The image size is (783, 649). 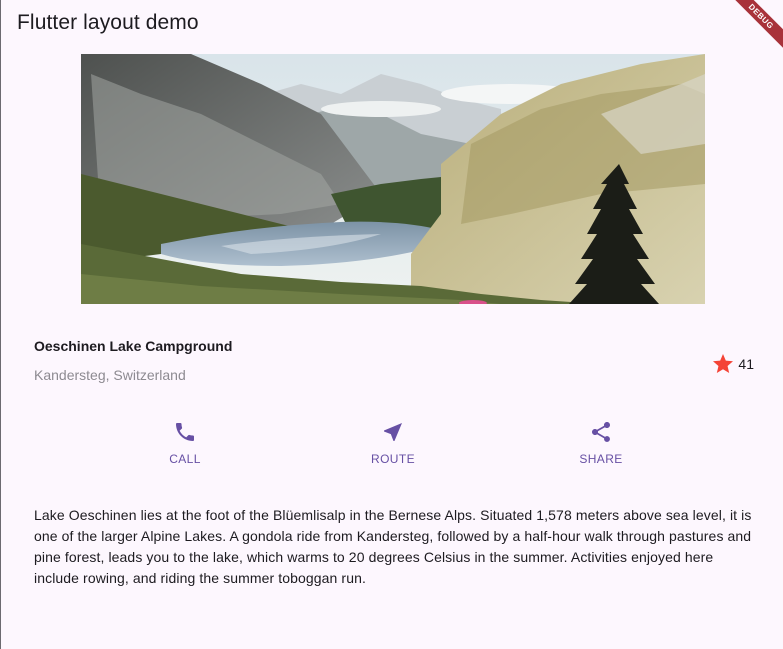 What do you see at coordinates (185, 432) in the screenshot?
I see `phone-icon` at bounding box center [185, 432].